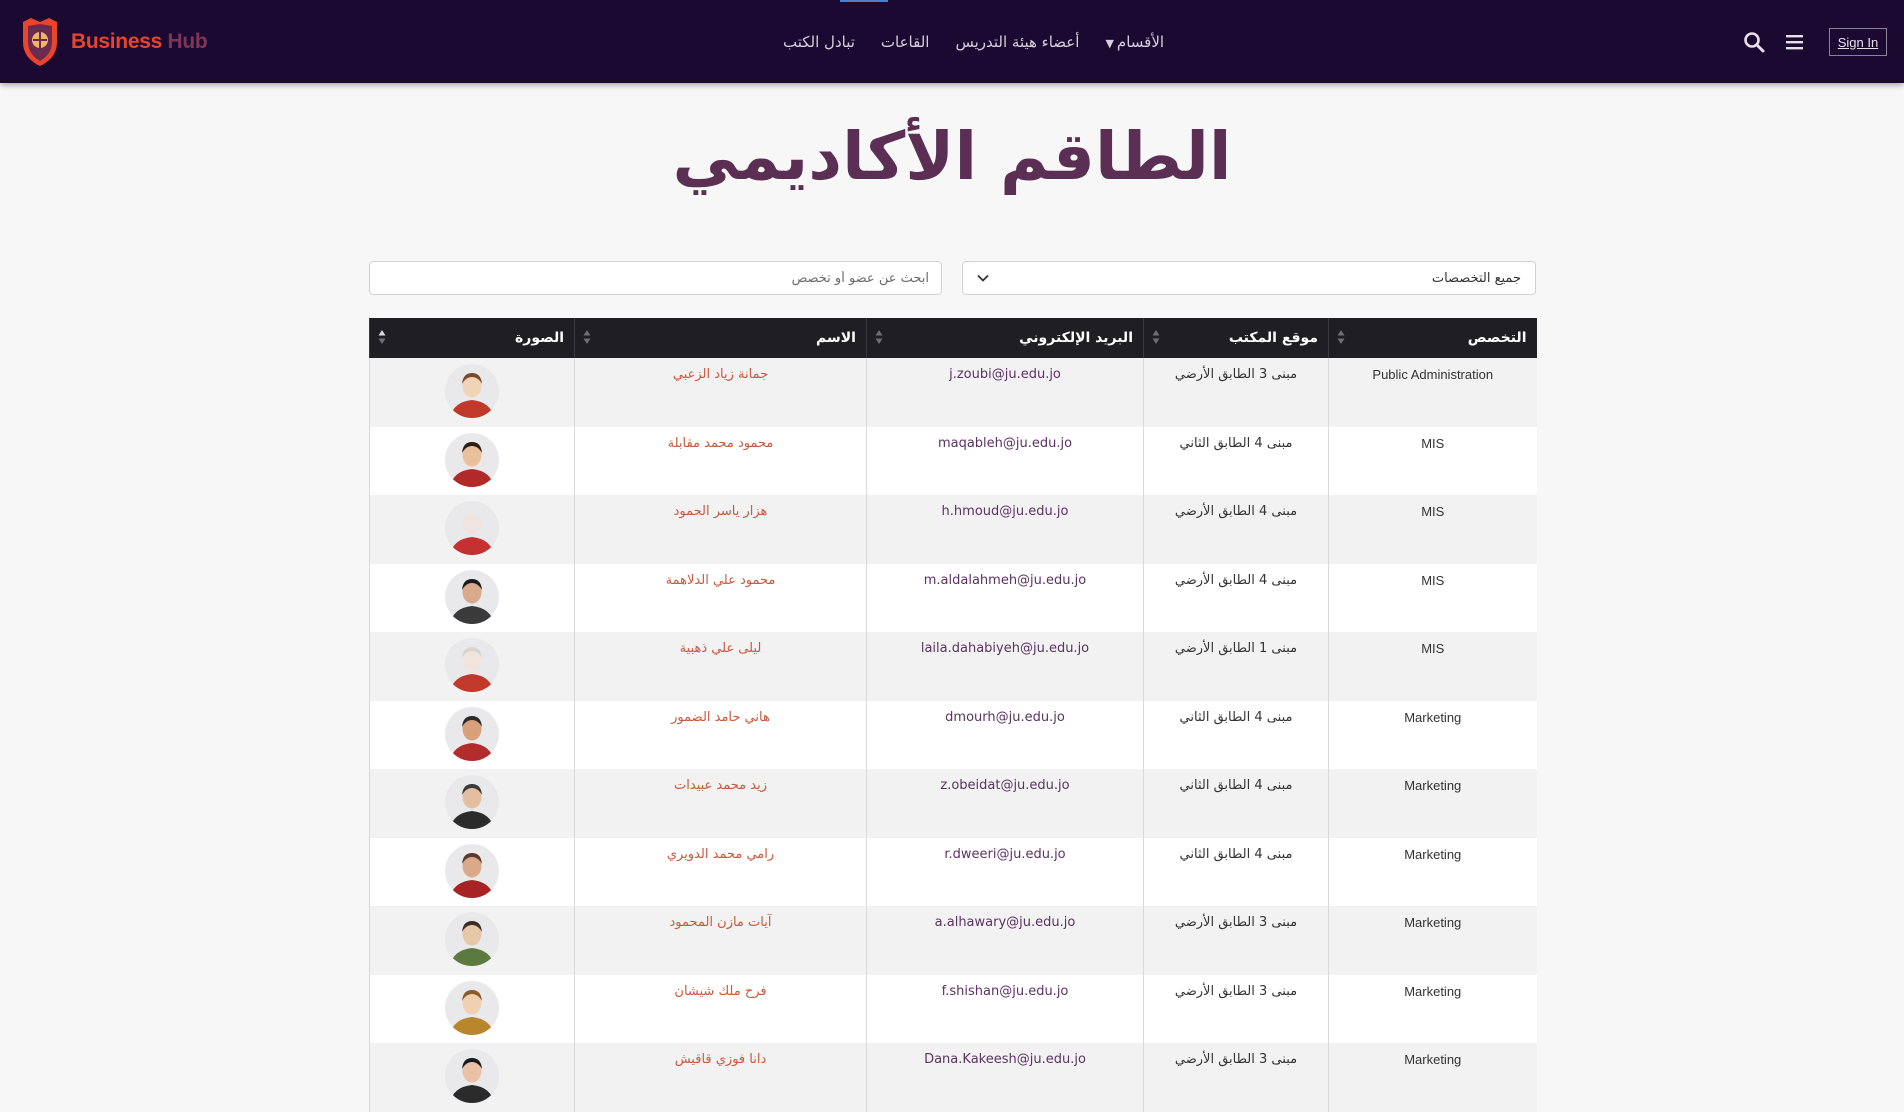  I want to click on header-photo: الصورة, so click(472, 338).